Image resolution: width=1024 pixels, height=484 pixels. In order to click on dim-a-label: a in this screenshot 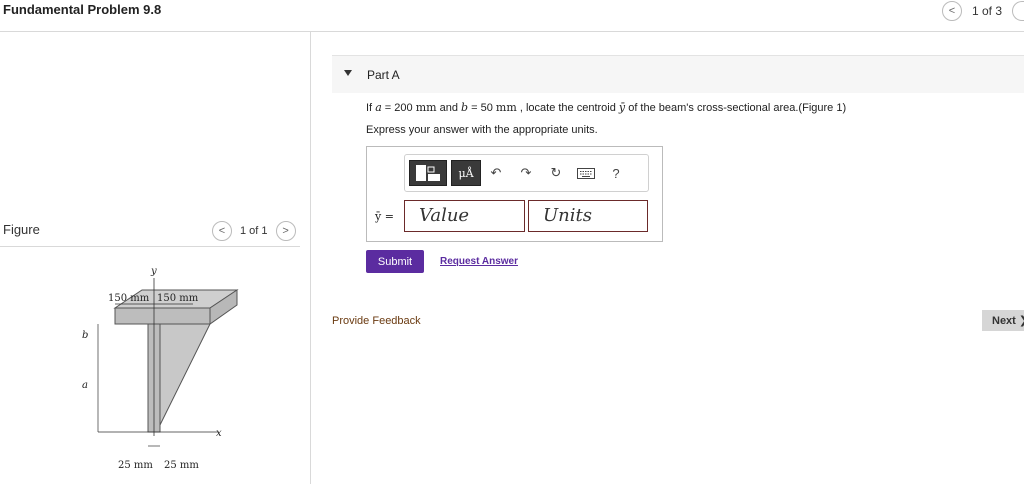, I will do `click(85, 385)`.